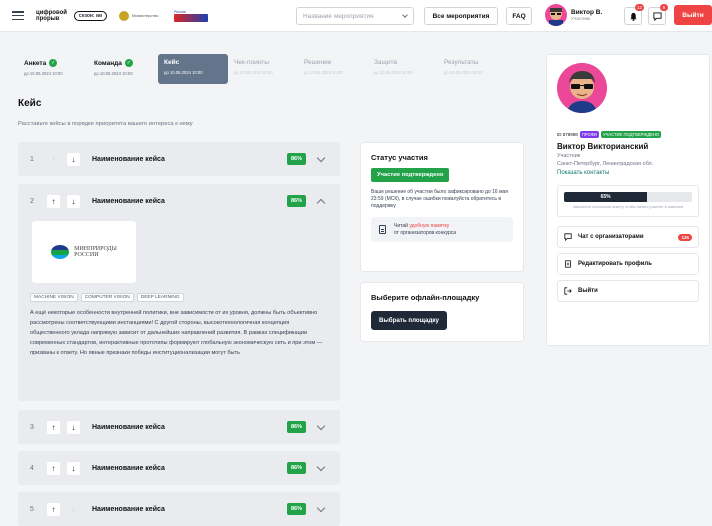 The height and width of the screenshot is (526, 712). I want to click on edit-profile-button: Редактировать профиль, so click(628, 264).